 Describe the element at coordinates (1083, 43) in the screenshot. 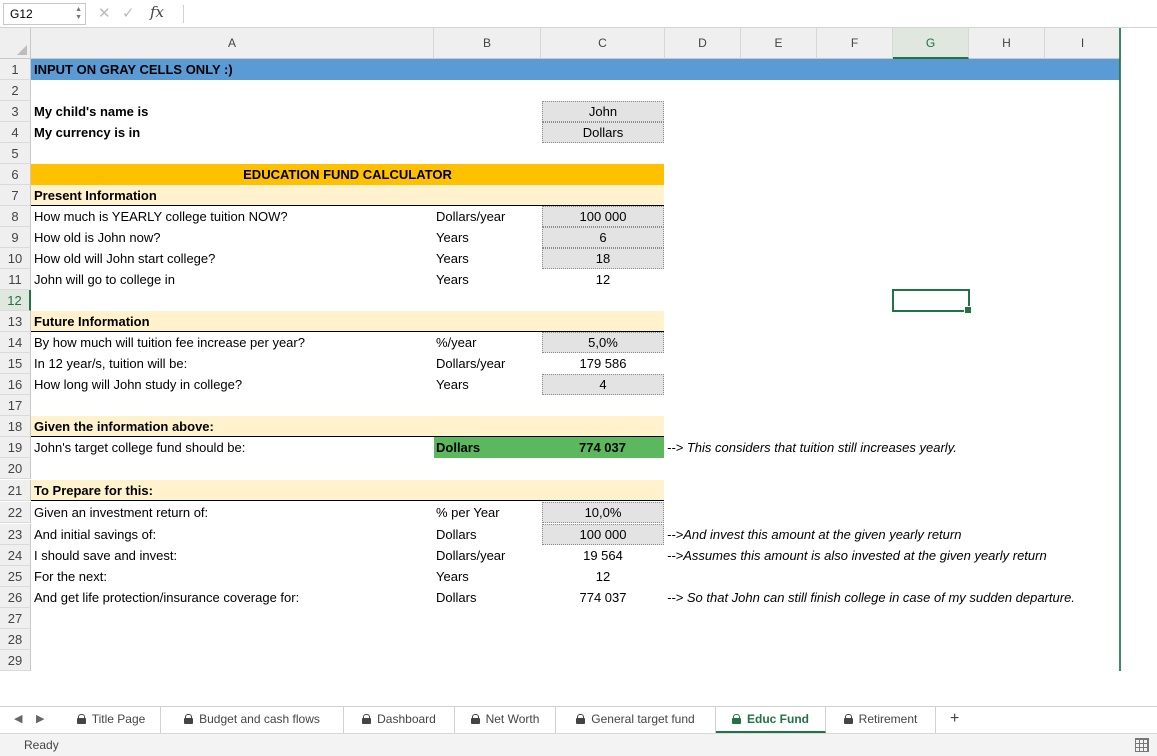

I see `column-header-i: I` at that location.